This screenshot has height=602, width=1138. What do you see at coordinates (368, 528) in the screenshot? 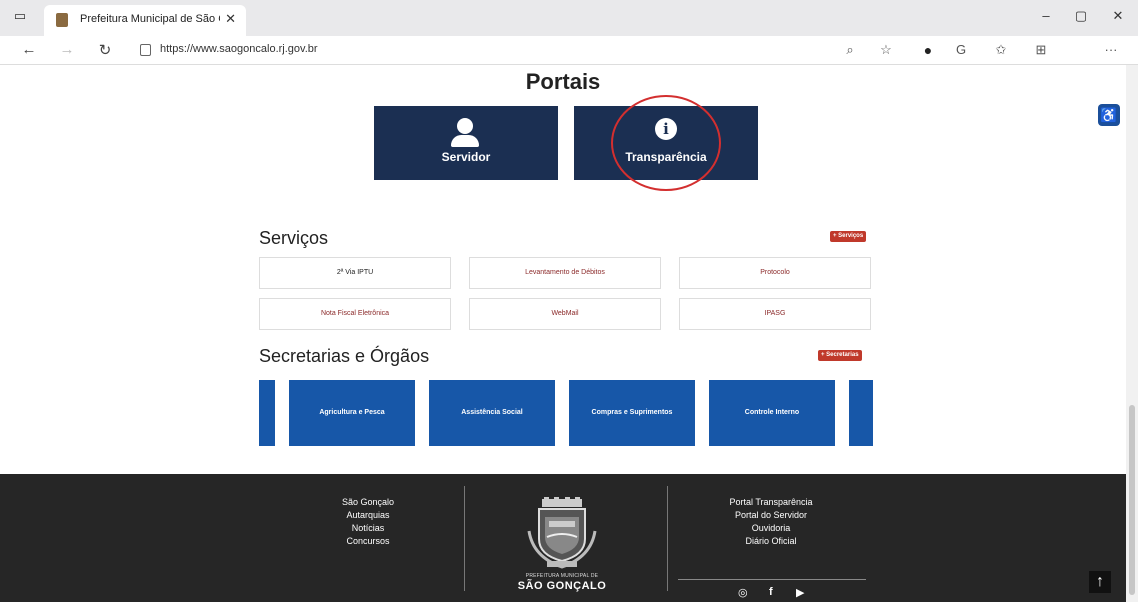
I see `footer-link: Notícias` at bounding box center [368, 528].